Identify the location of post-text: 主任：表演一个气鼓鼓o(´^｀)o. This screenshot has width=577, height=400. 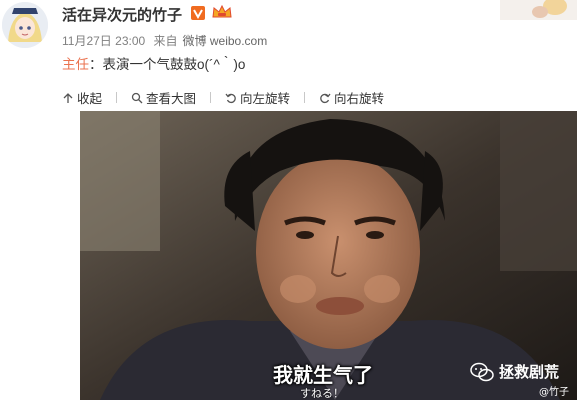
(153, 63).